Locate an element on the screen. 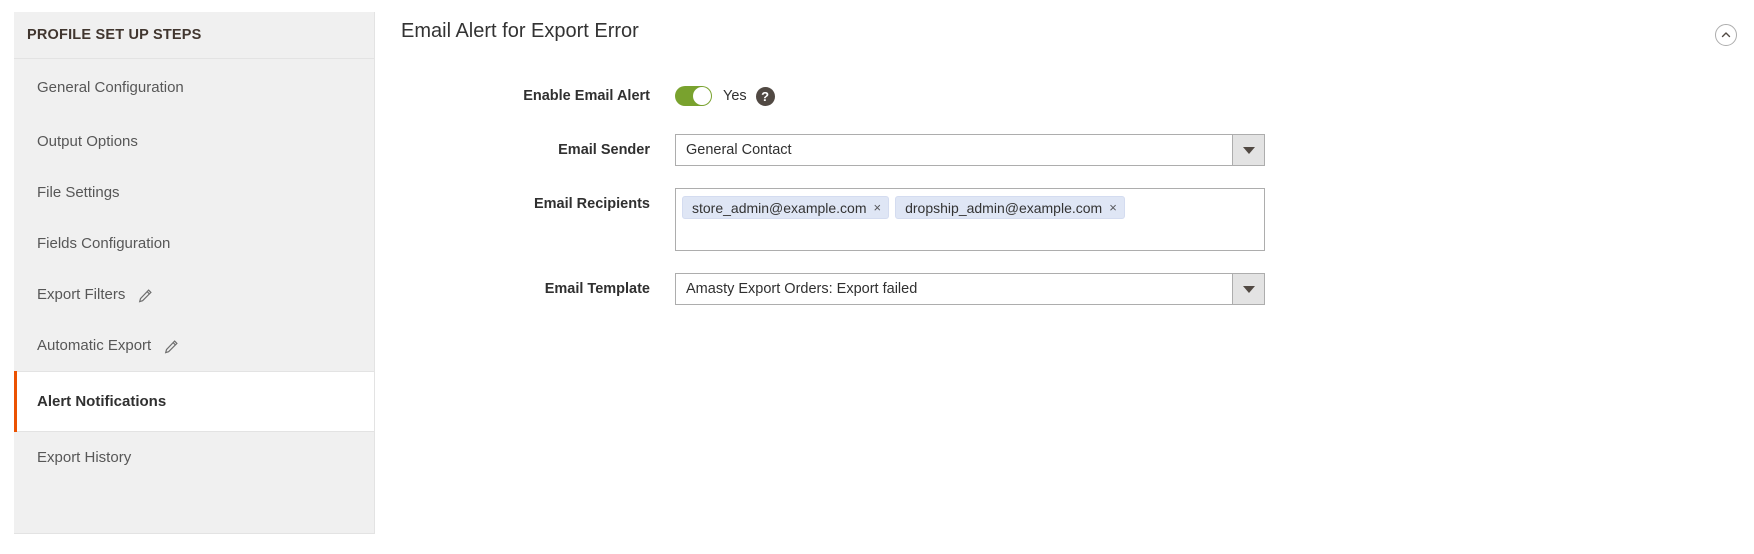  sidebar-header: PROFILE SET UP STEPS is located at coordinates (194, 35).